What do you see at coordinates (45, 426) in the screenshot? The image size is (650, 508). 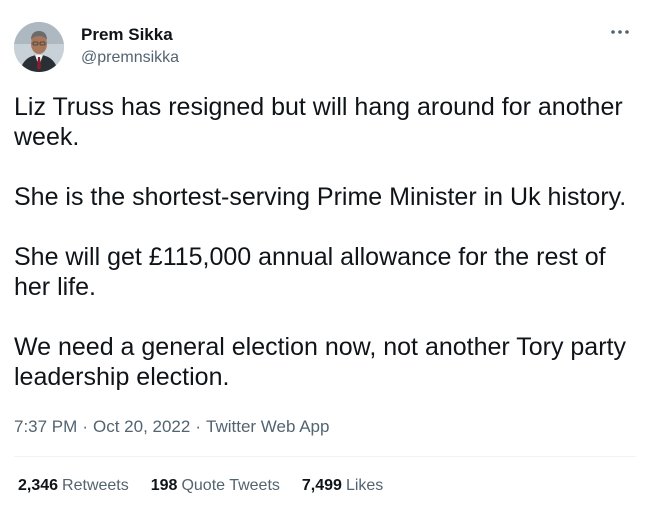 I see `tweet-time: 7:37 PM` at bounding box center [45, 426].